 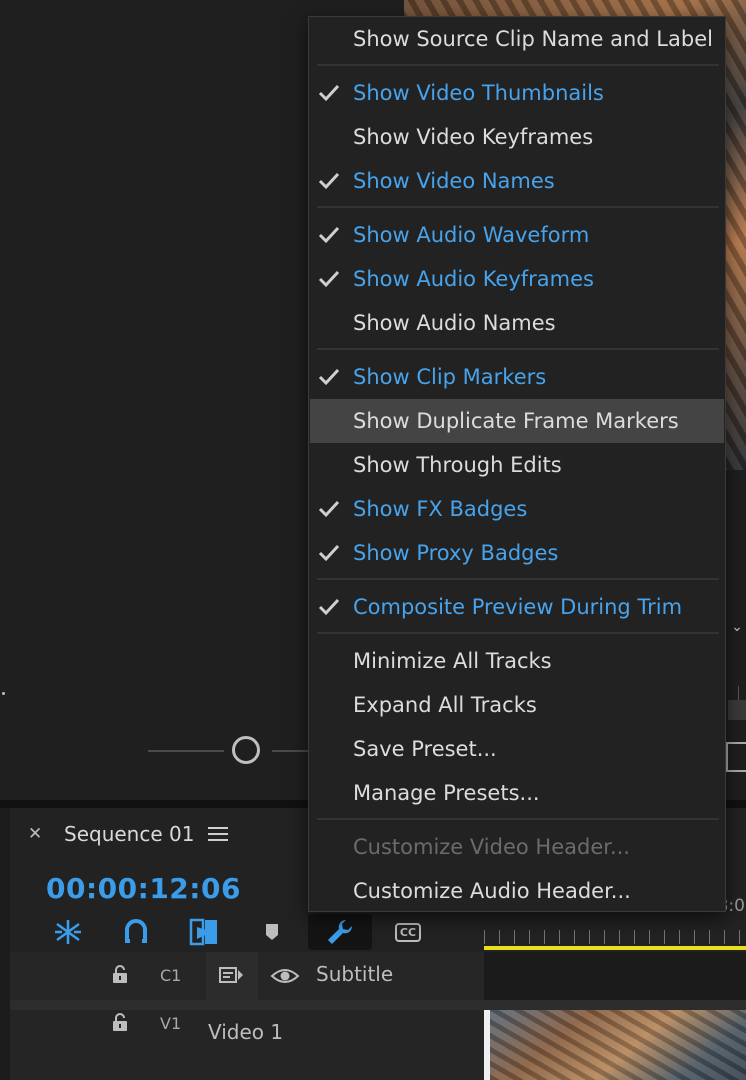 What do you see at coordinates (456, 553) in the screenshot?
I see `menu-item-label: Show Proxy Badges` at bounding box center [456, 553].